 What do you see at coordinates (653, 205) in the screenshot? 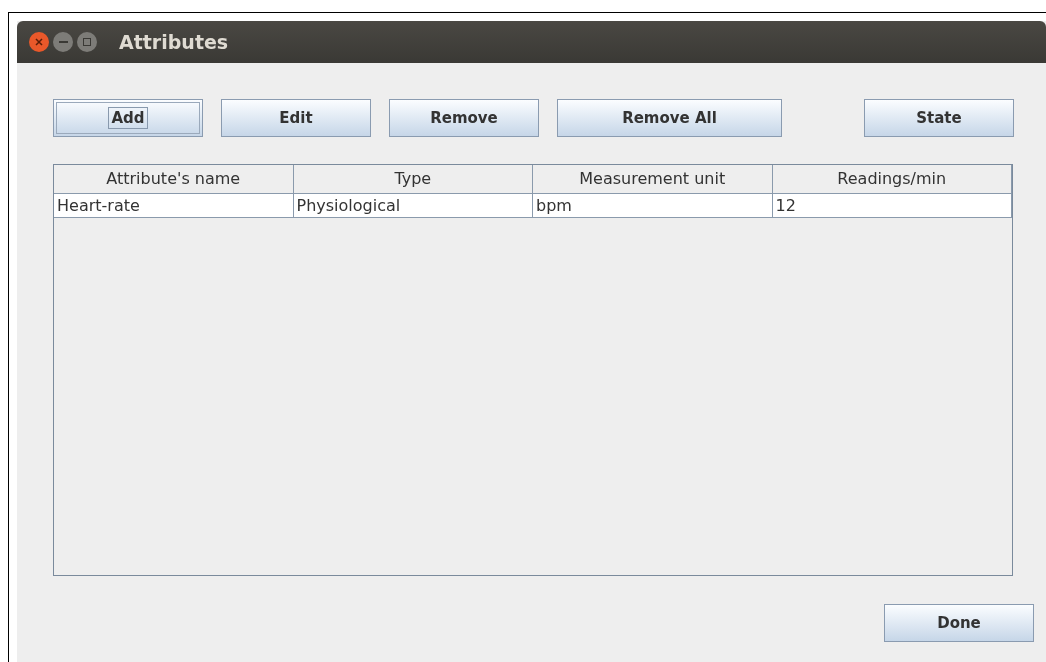
I see `table-cell: bpm` at bounding box center [653, 205].